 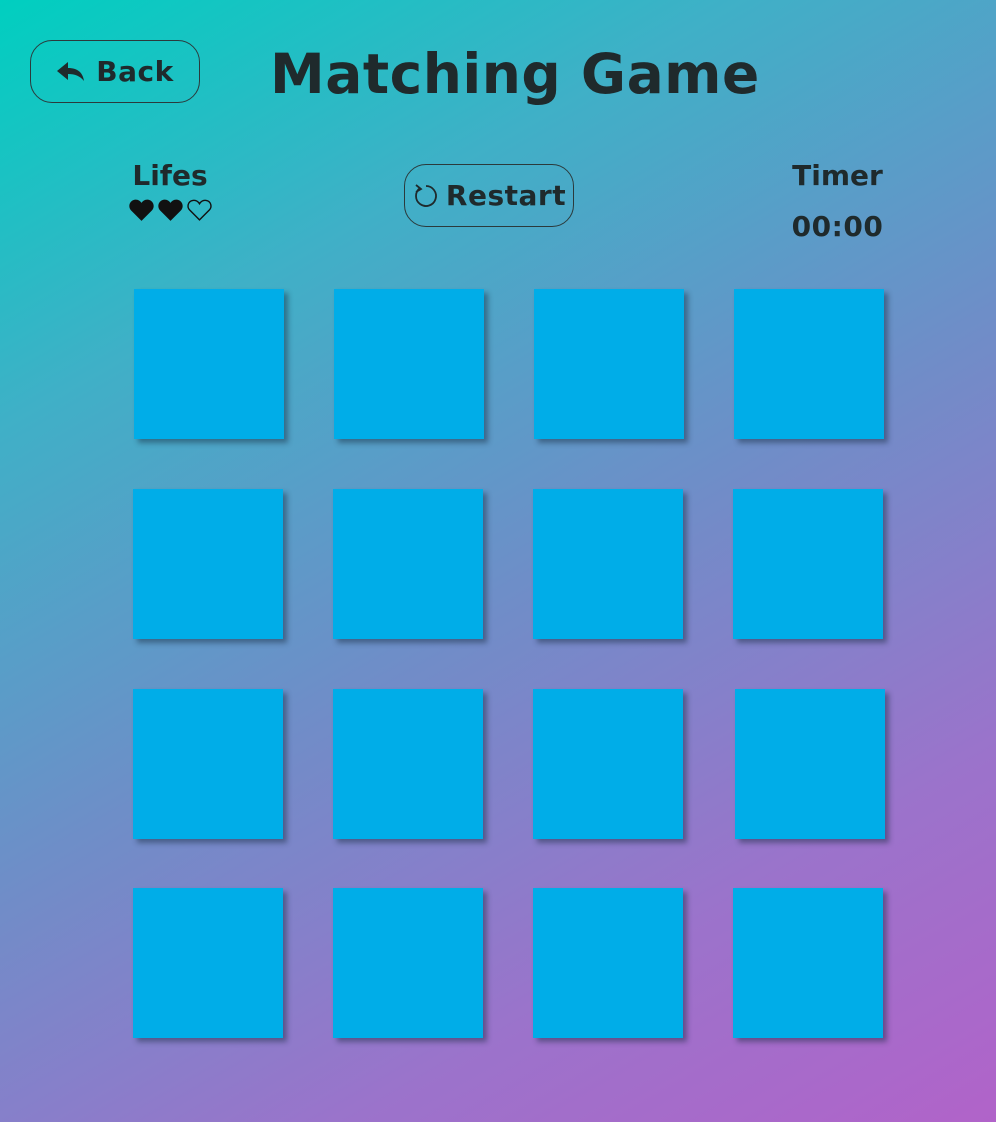 I want to click on refresh-icon, so click(x=426, y=196).